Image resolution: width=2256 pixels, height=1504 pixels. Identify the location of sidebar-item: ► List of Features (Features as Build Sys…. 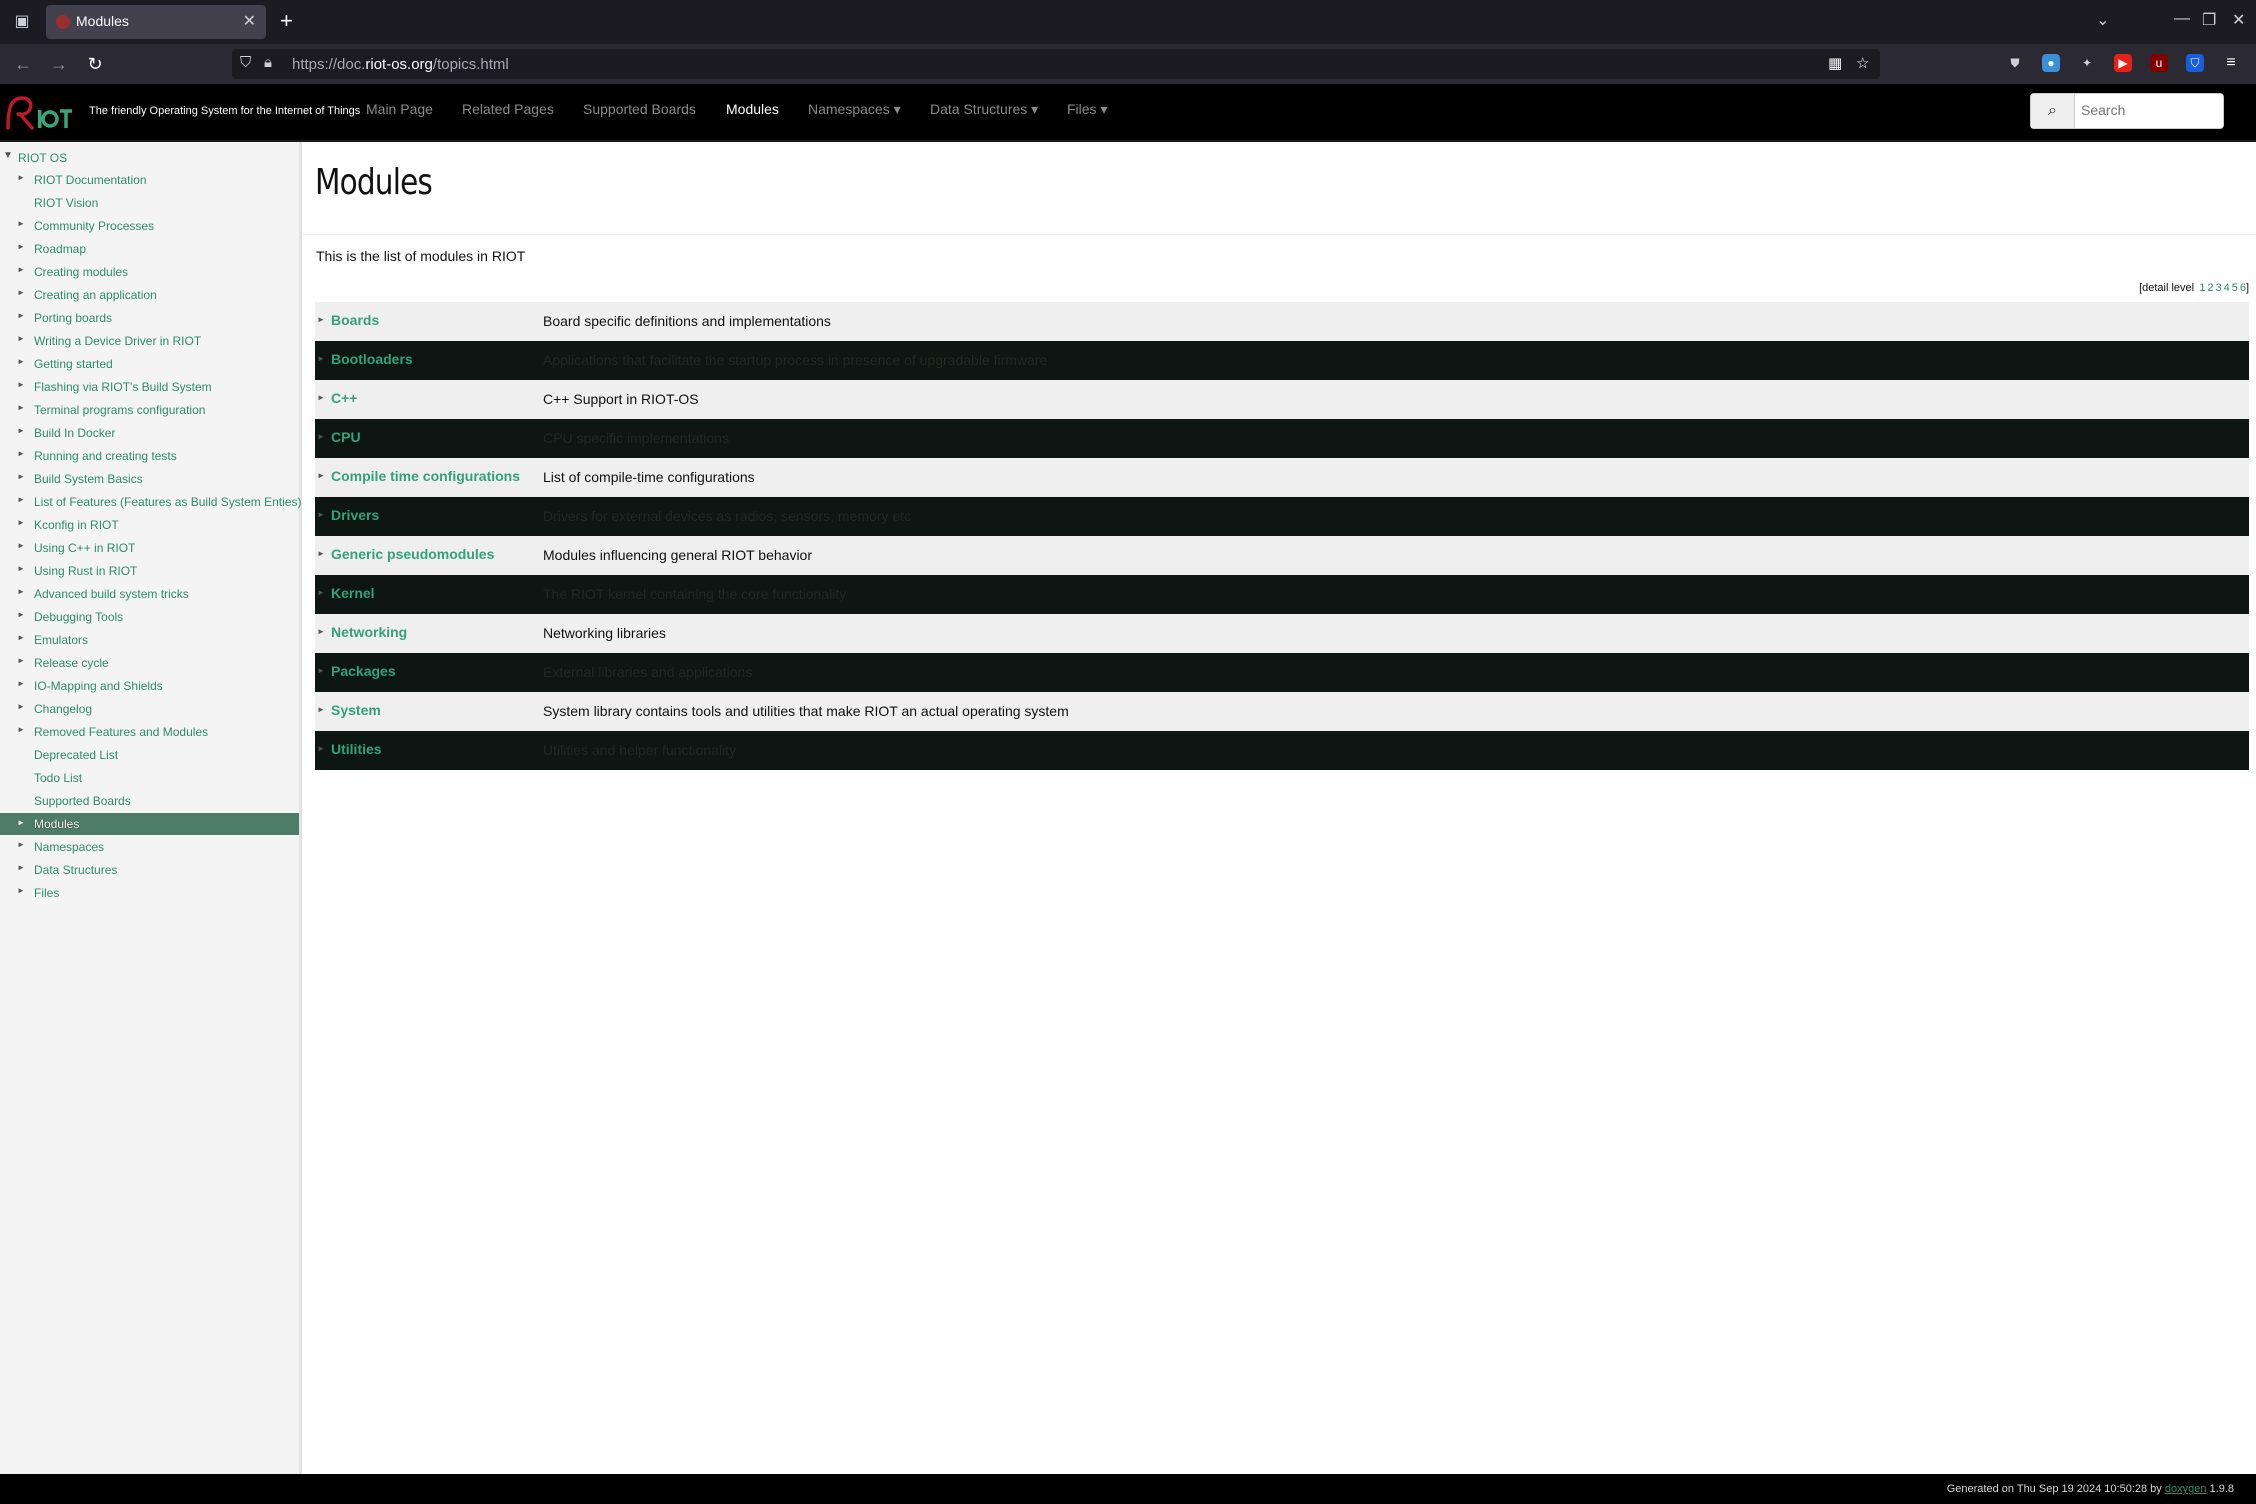
(150, 502).